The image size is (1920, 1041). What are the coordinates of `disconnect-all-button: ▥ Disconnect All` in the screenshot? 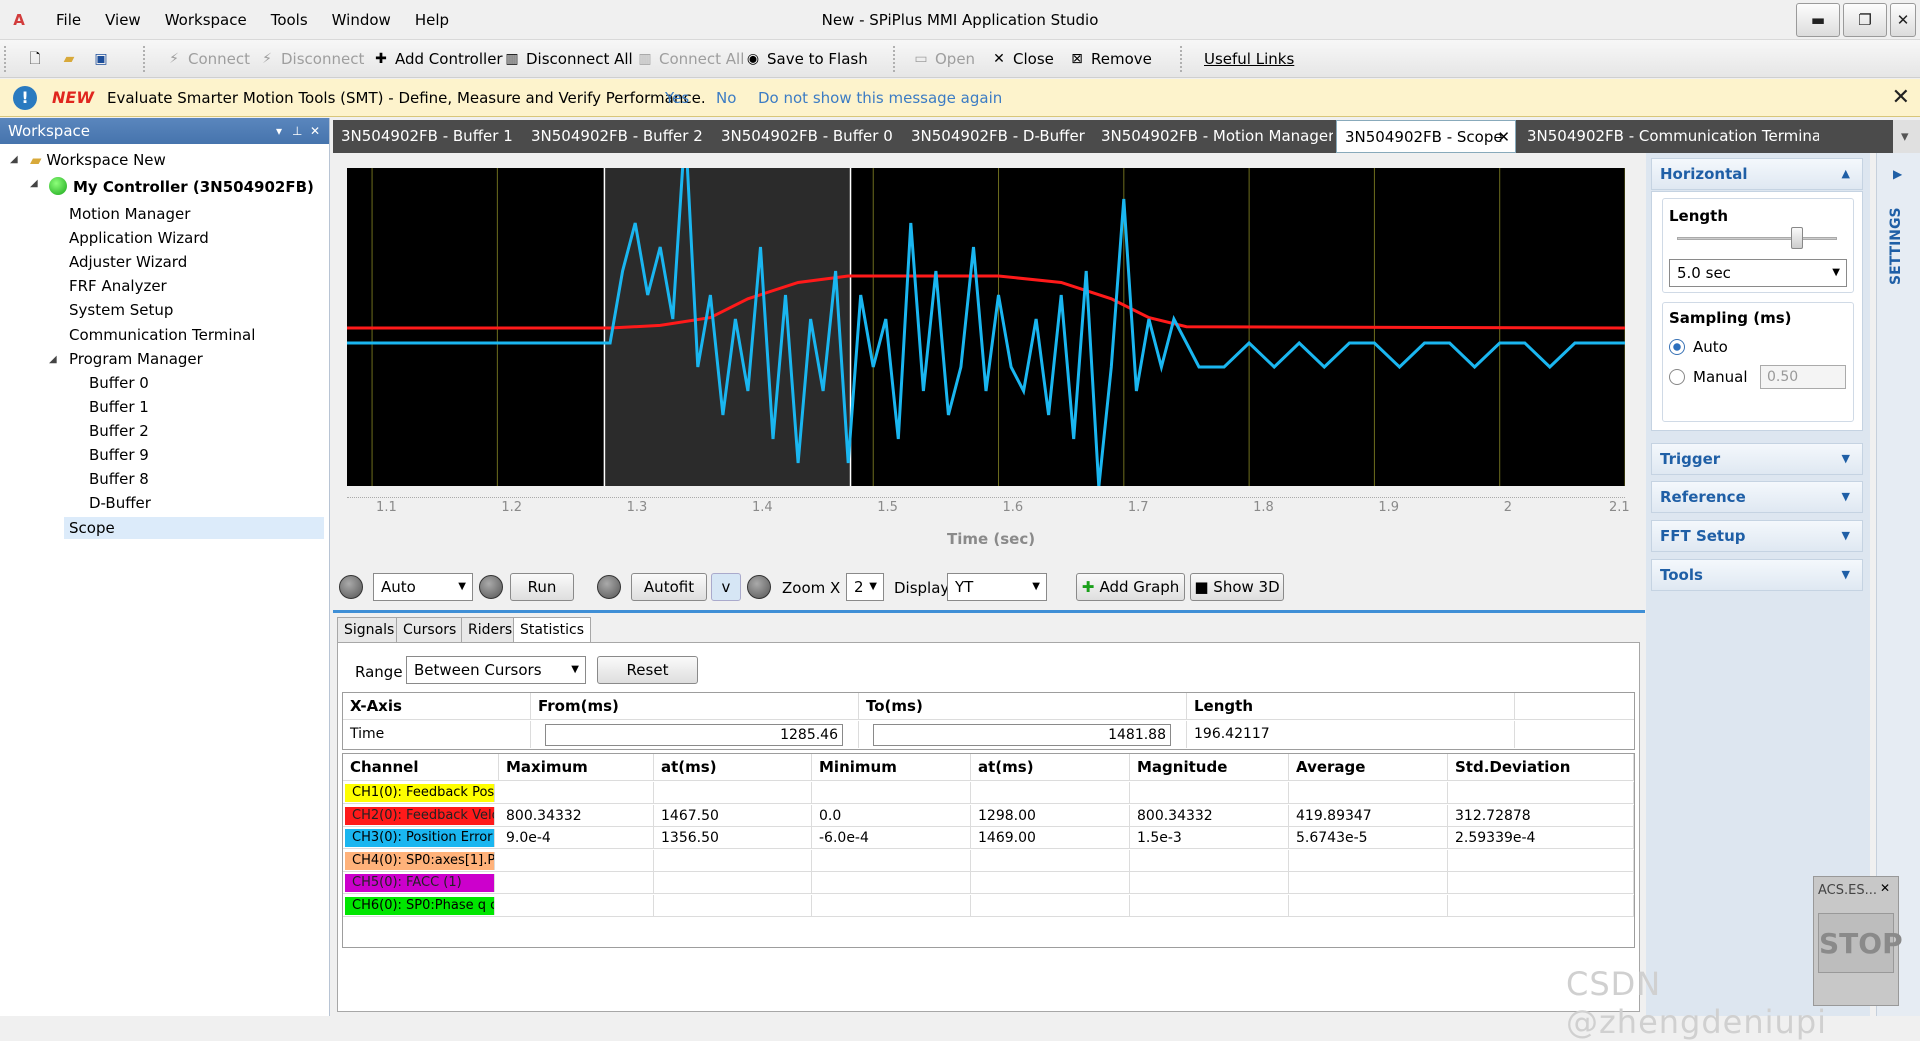 It's located at (567, 59).